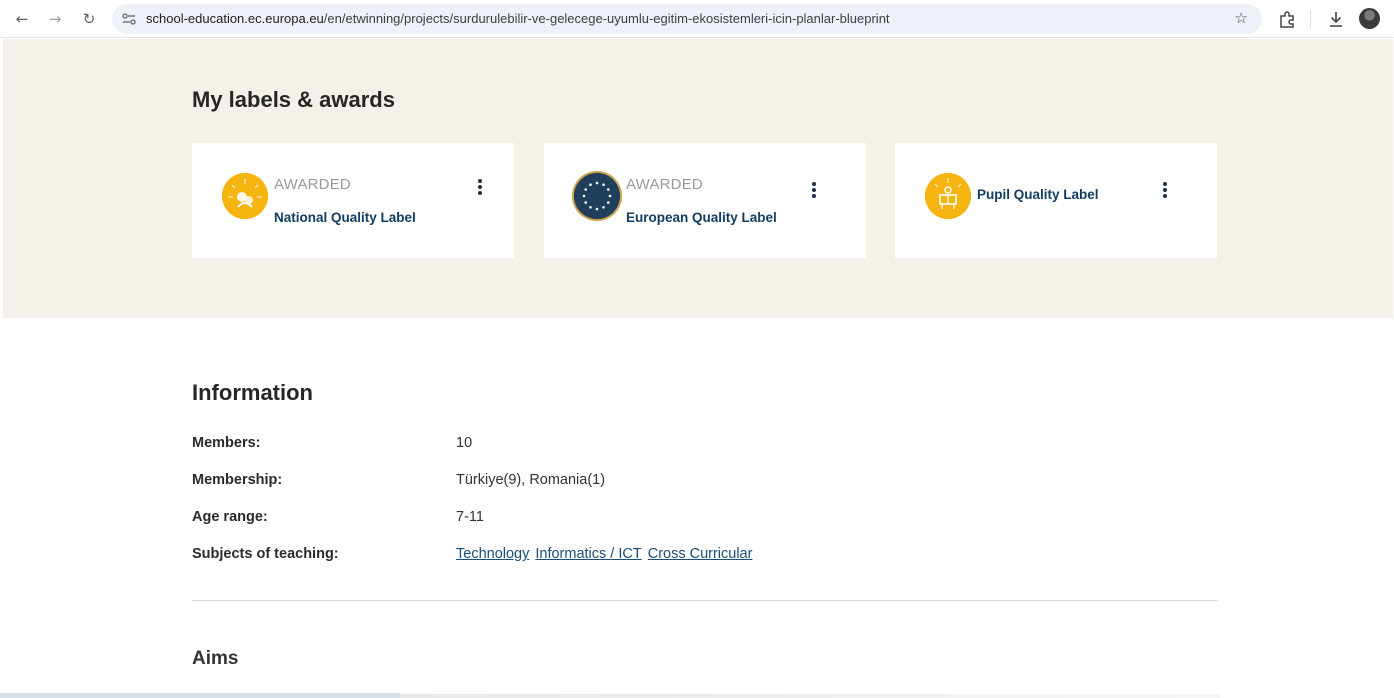 This screenshot has width=1394, height=698. What do you see at coordinates (265, 554) in the screenshot?
I see `subjects-label: Subjects of teaching:` at bounding box center [265, 554].